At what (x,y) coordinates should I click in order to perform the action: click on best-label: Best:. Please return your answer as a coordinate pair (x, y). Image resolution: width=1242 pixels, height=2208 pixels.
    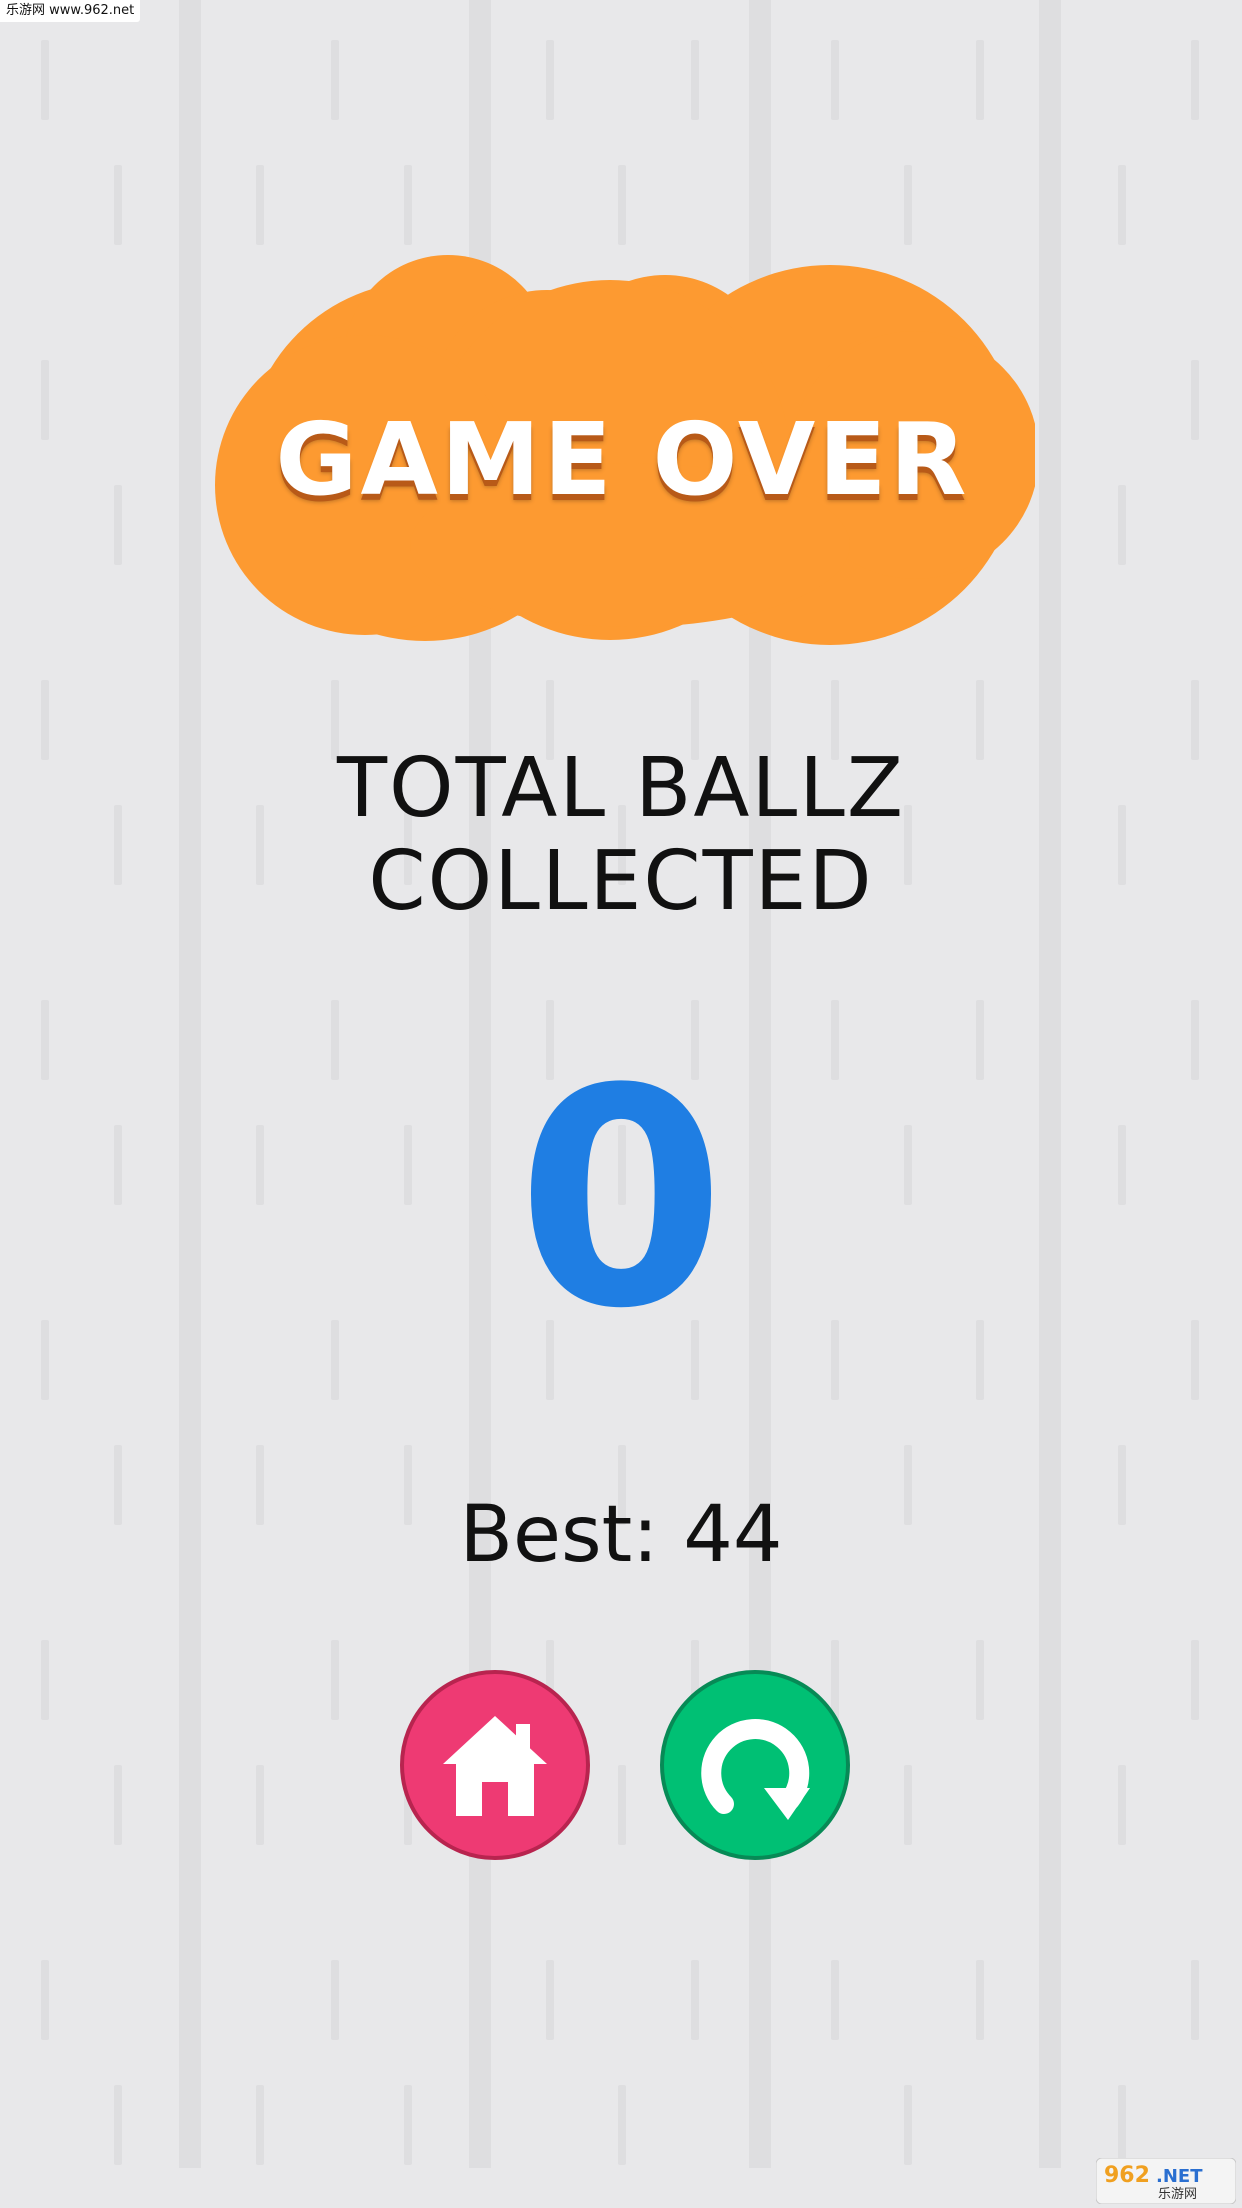
    Looking at the image, I should click on (559, 1535).